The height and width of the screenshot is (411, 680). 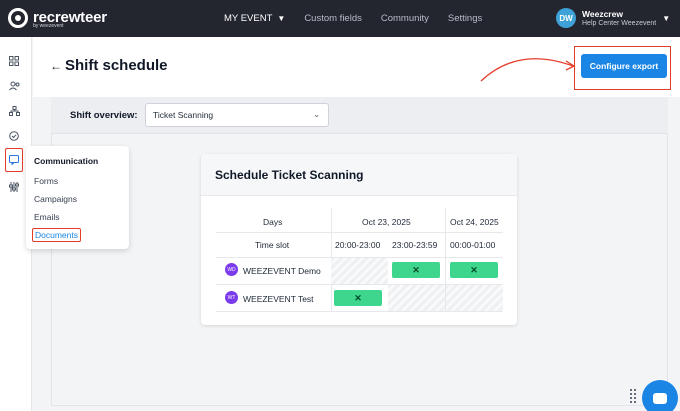 I want to click on brand-logo: recrewteer by weezevent, so click(x=57, y=18).